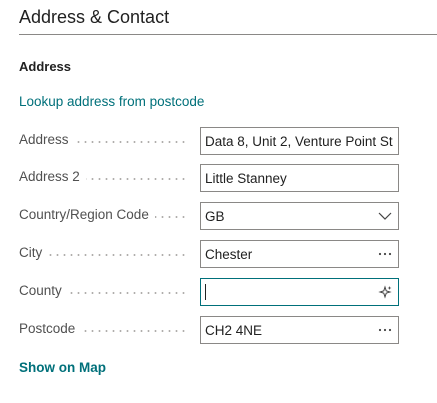 This screenshot has width=437, height=403. I want to click on group-title: Address, so click(45, 66).